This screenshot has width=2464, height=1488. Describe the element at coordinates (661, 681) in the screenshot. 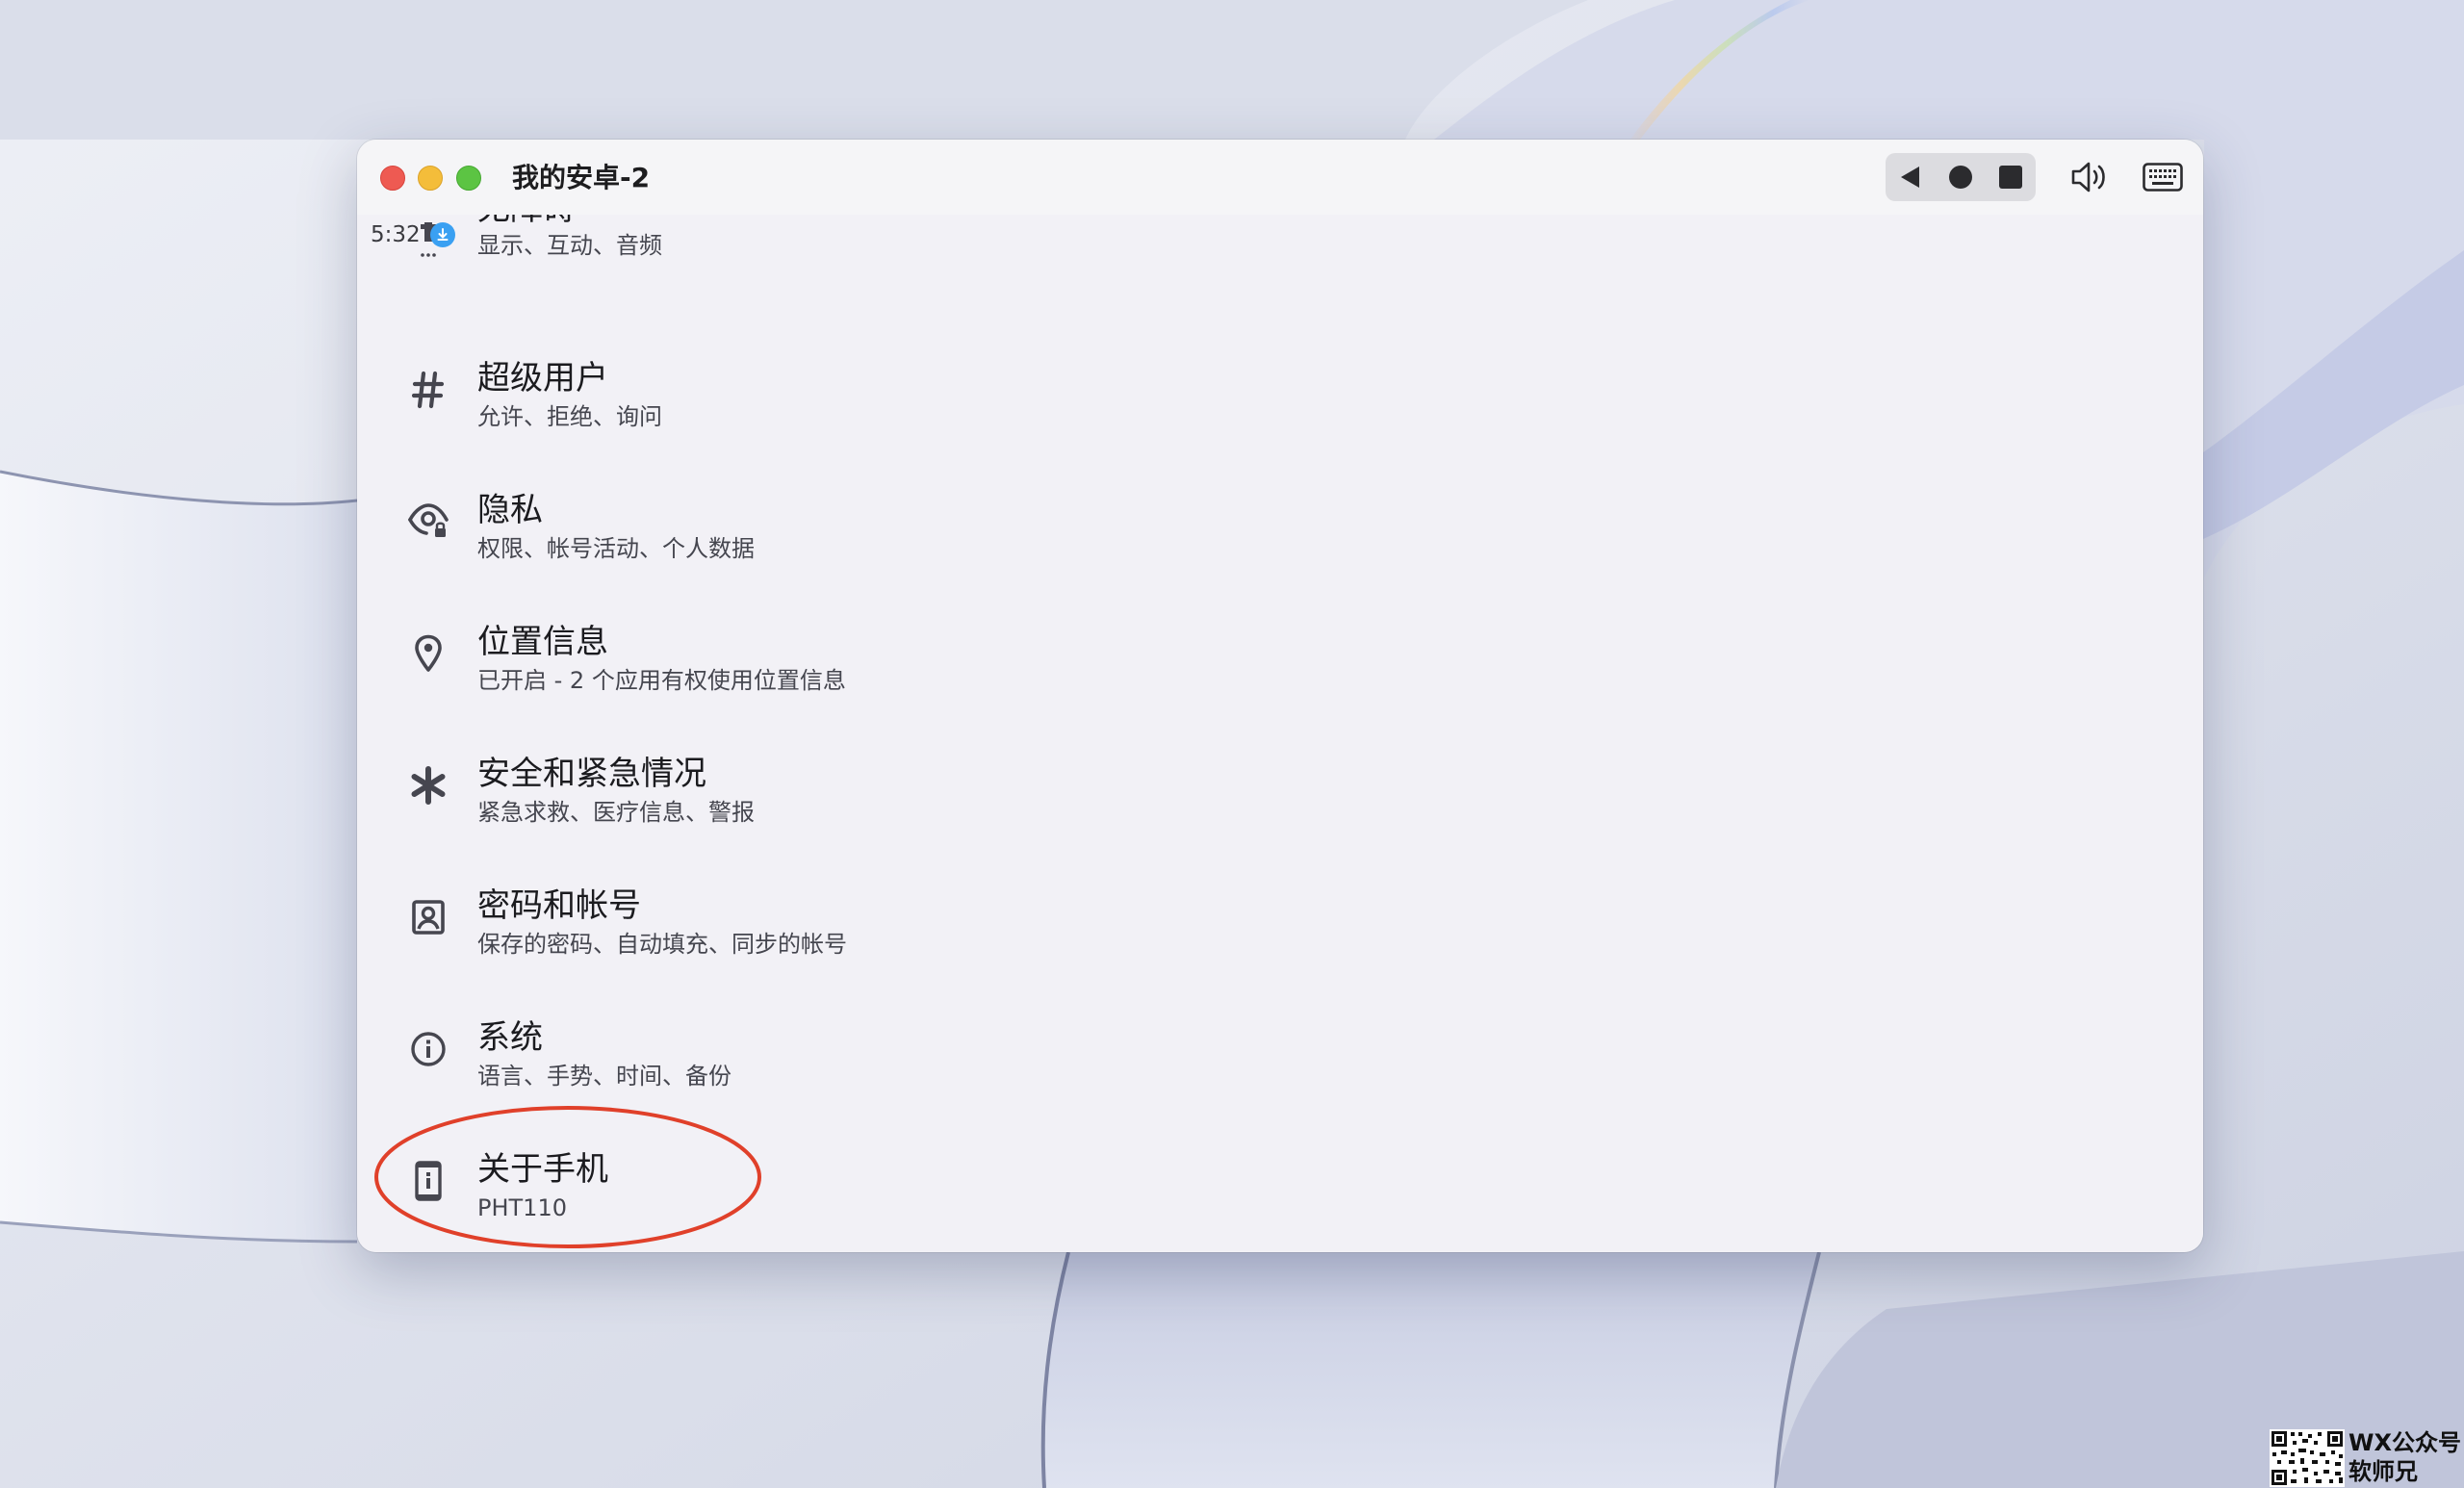

I see `settings-item-subtitle: 已开启 - 2 个应用有权使用位置信息` at that location.